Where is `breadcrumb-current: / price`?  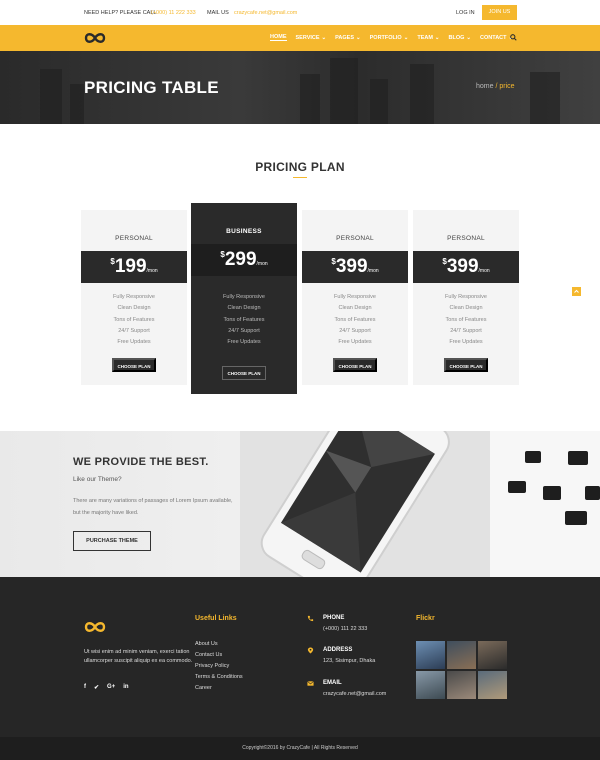 breadcrumb-current: / price is located at coordinates (505, 86).